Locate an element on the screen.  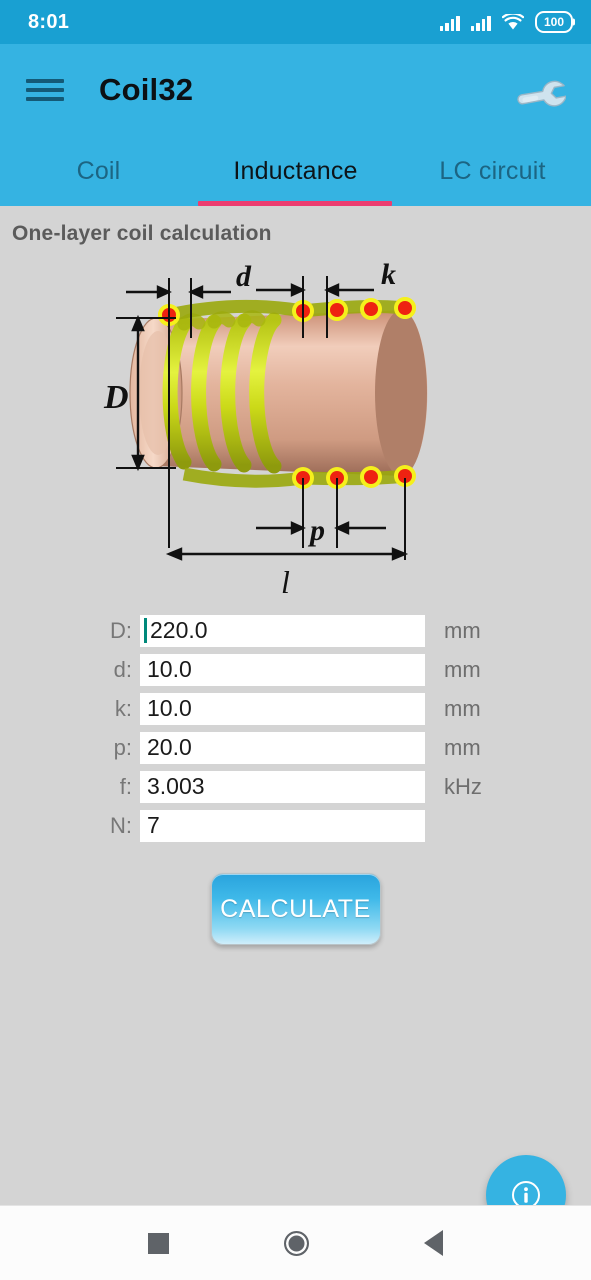
field-value-p: 20.0 is located at coordinates (169, 747).